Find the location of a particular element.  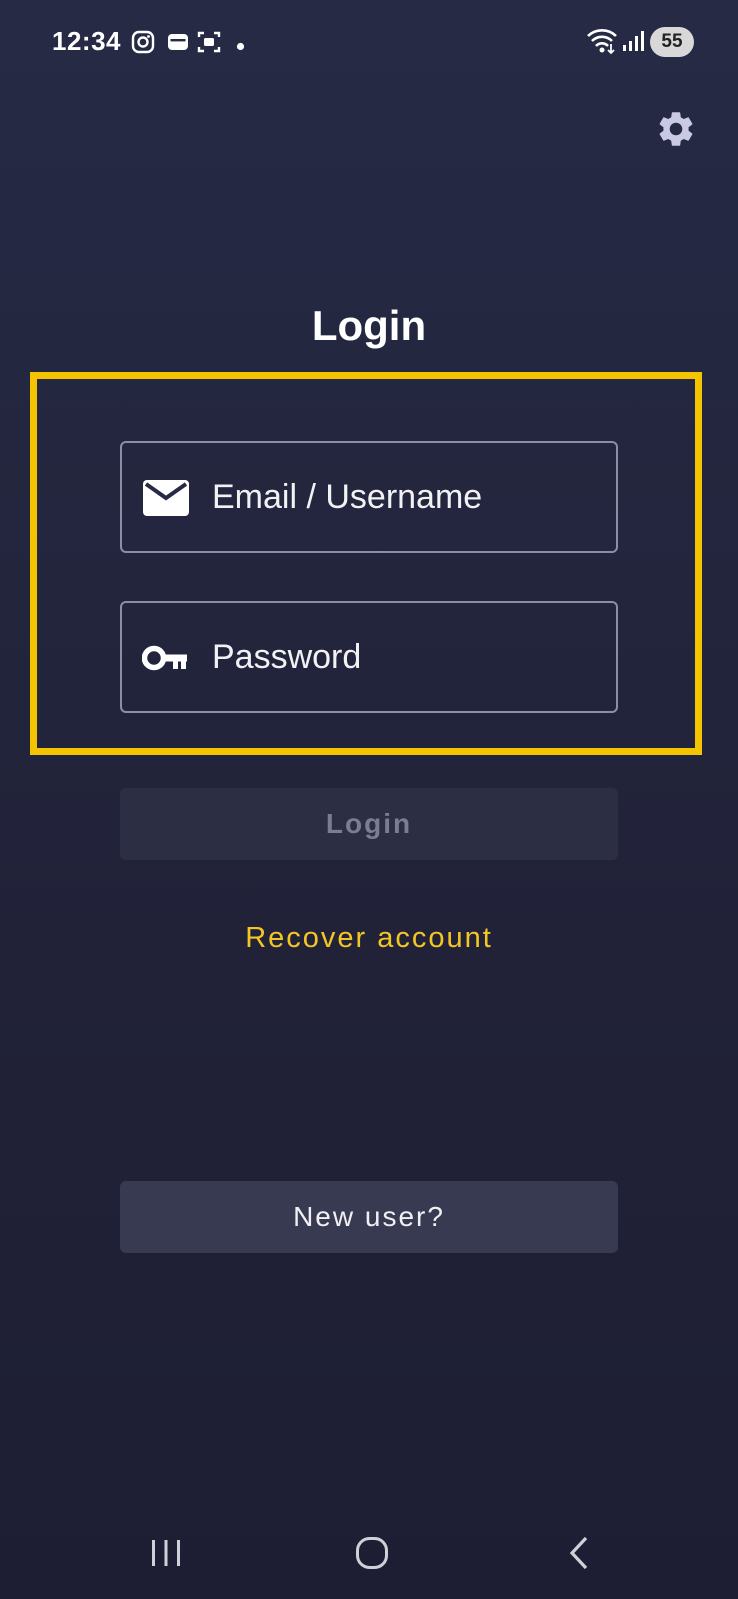

home-icon is located at coordinates (372, 1555).